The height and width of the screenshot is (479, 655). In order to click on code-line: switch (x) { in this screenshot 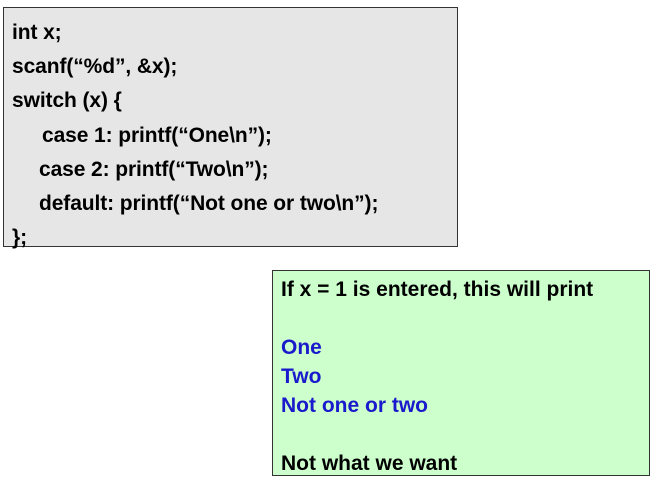, I will do `click(67, 101)`.